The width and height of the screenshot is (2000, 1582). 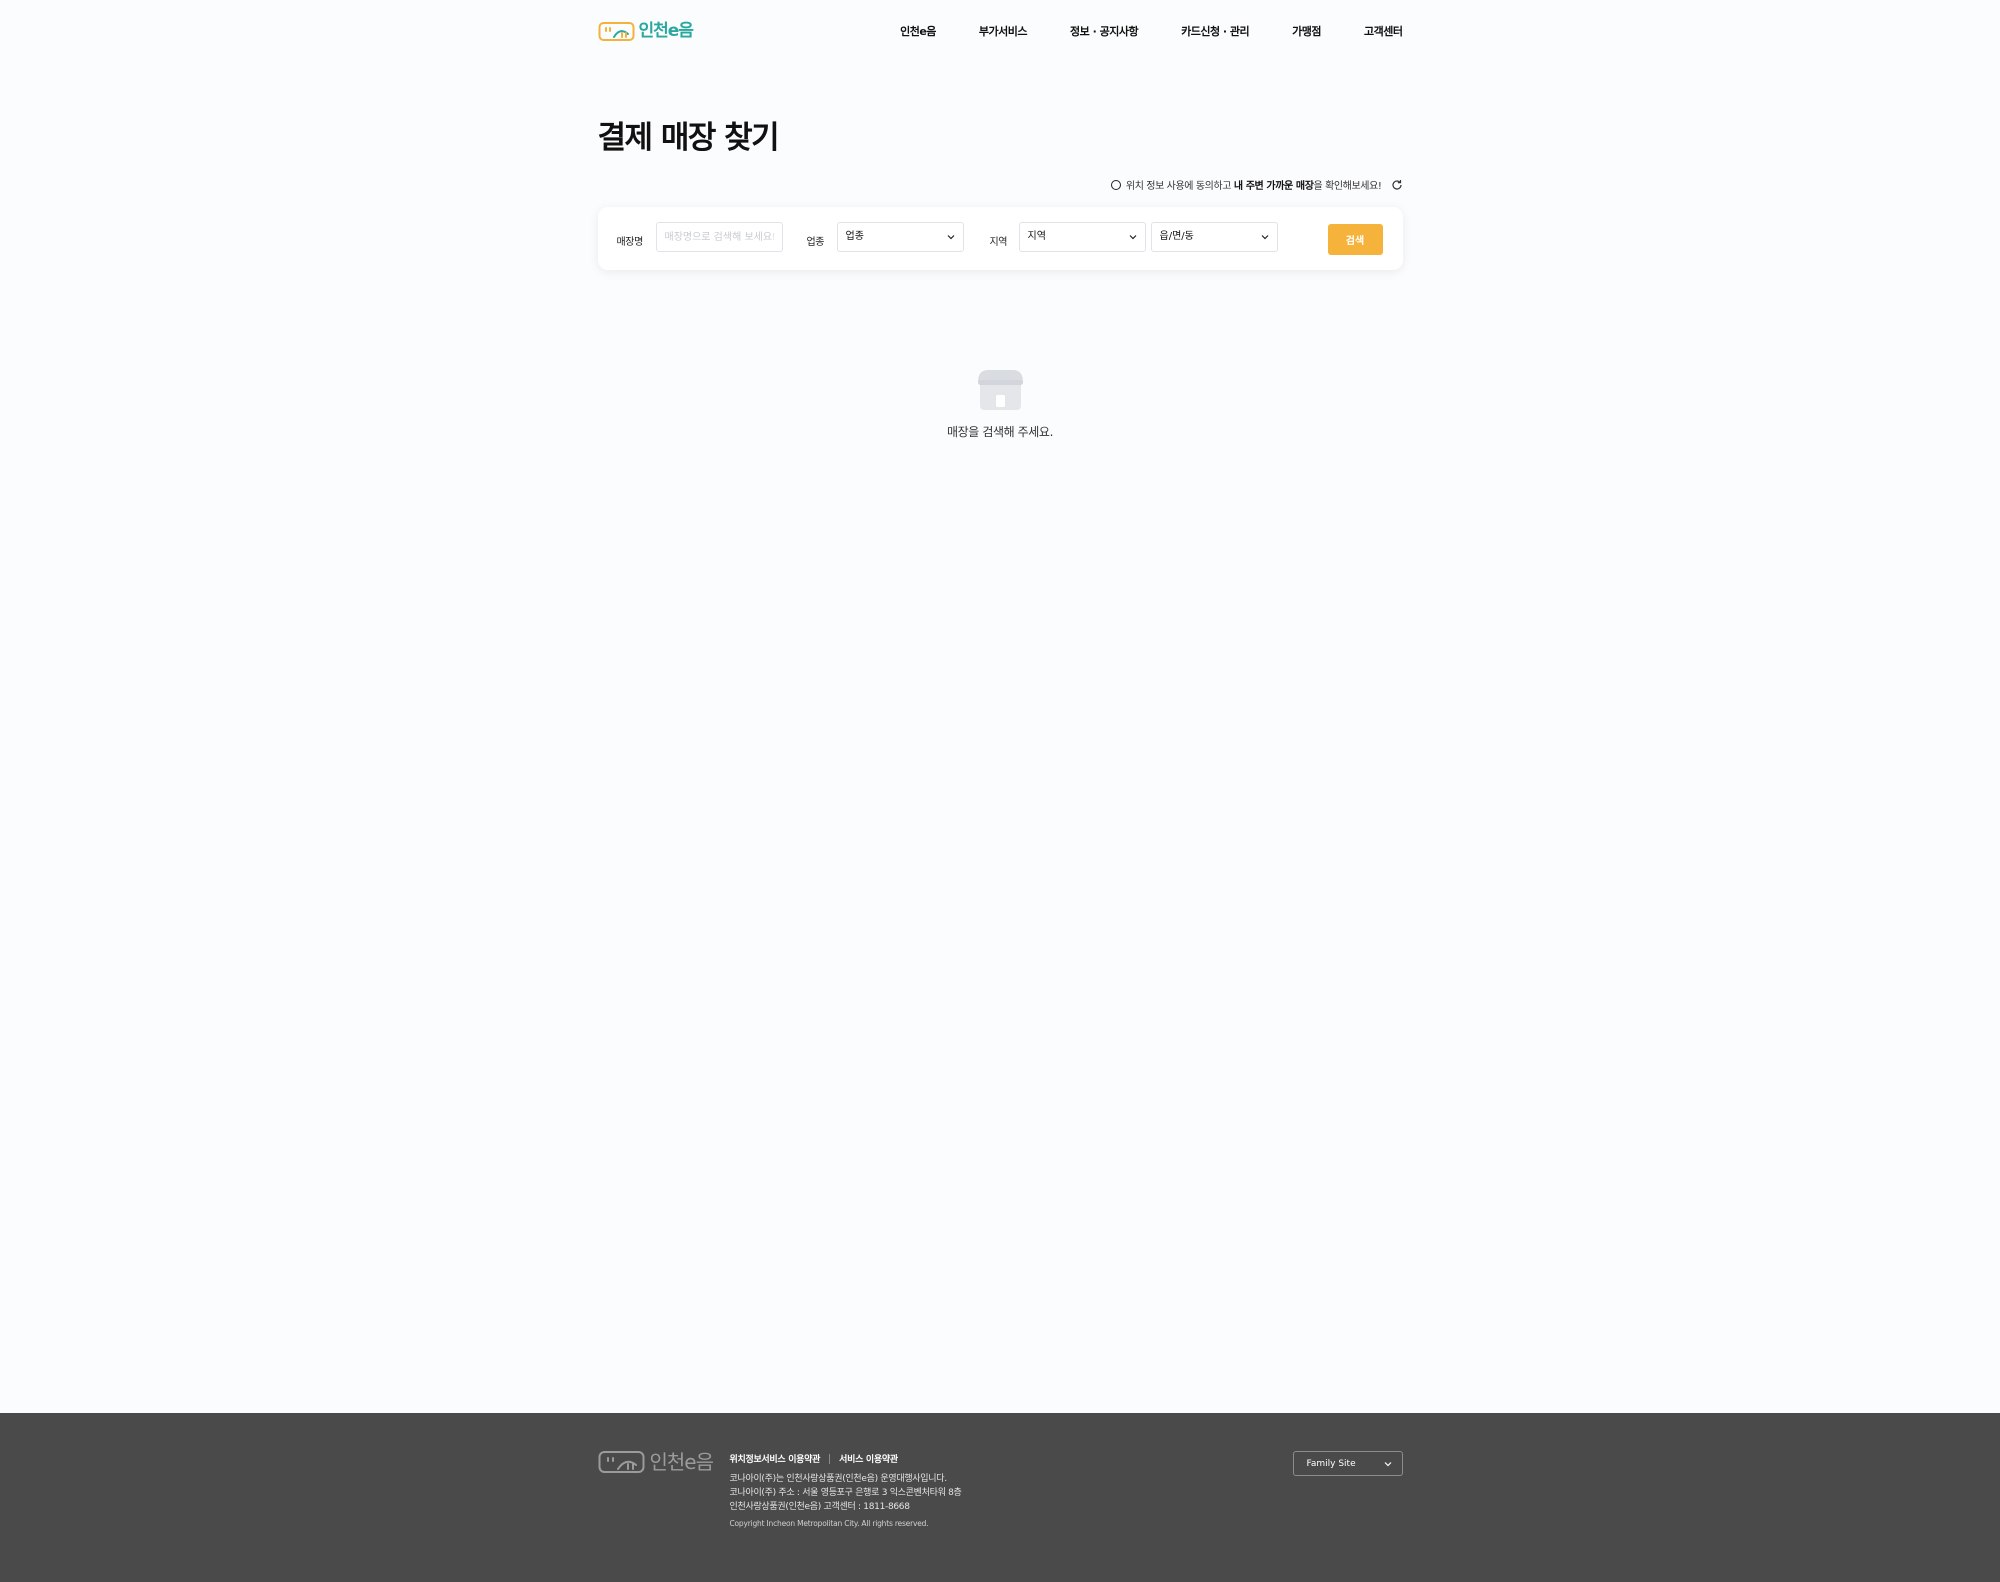 I want to click on footer-link-service-terms: 서비스 이용약관, so click(x=868, y=1458).